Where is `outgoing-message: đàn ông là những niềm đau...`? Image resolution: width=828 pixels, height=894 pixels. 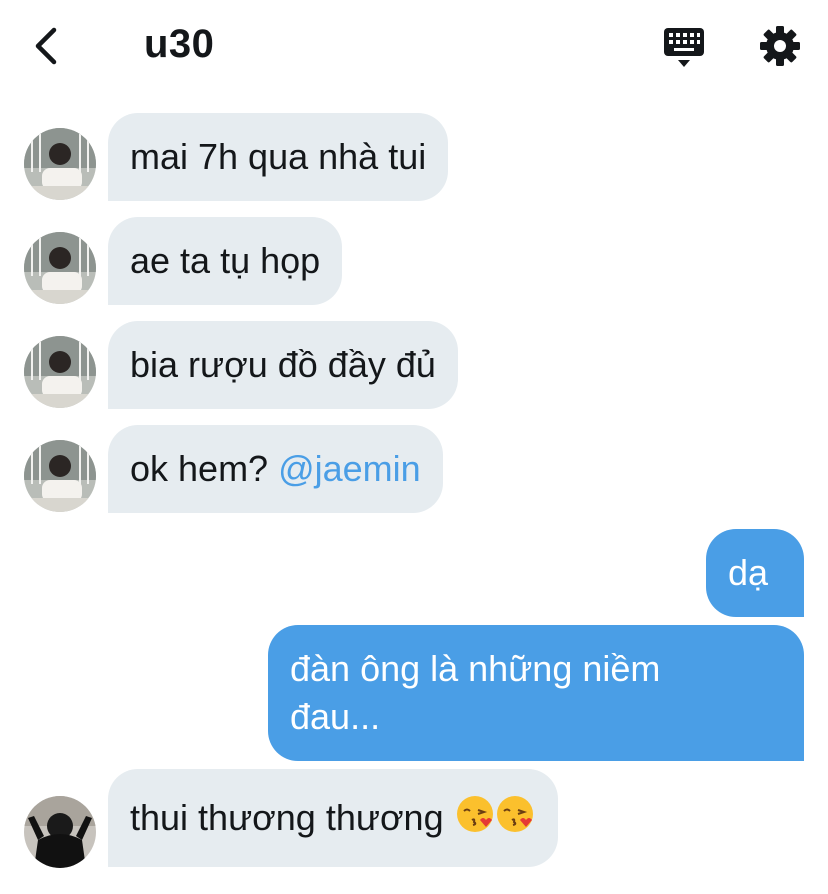
outgoing-message: đàn ông là những niềm đau... is located at coordinates (536, 693).